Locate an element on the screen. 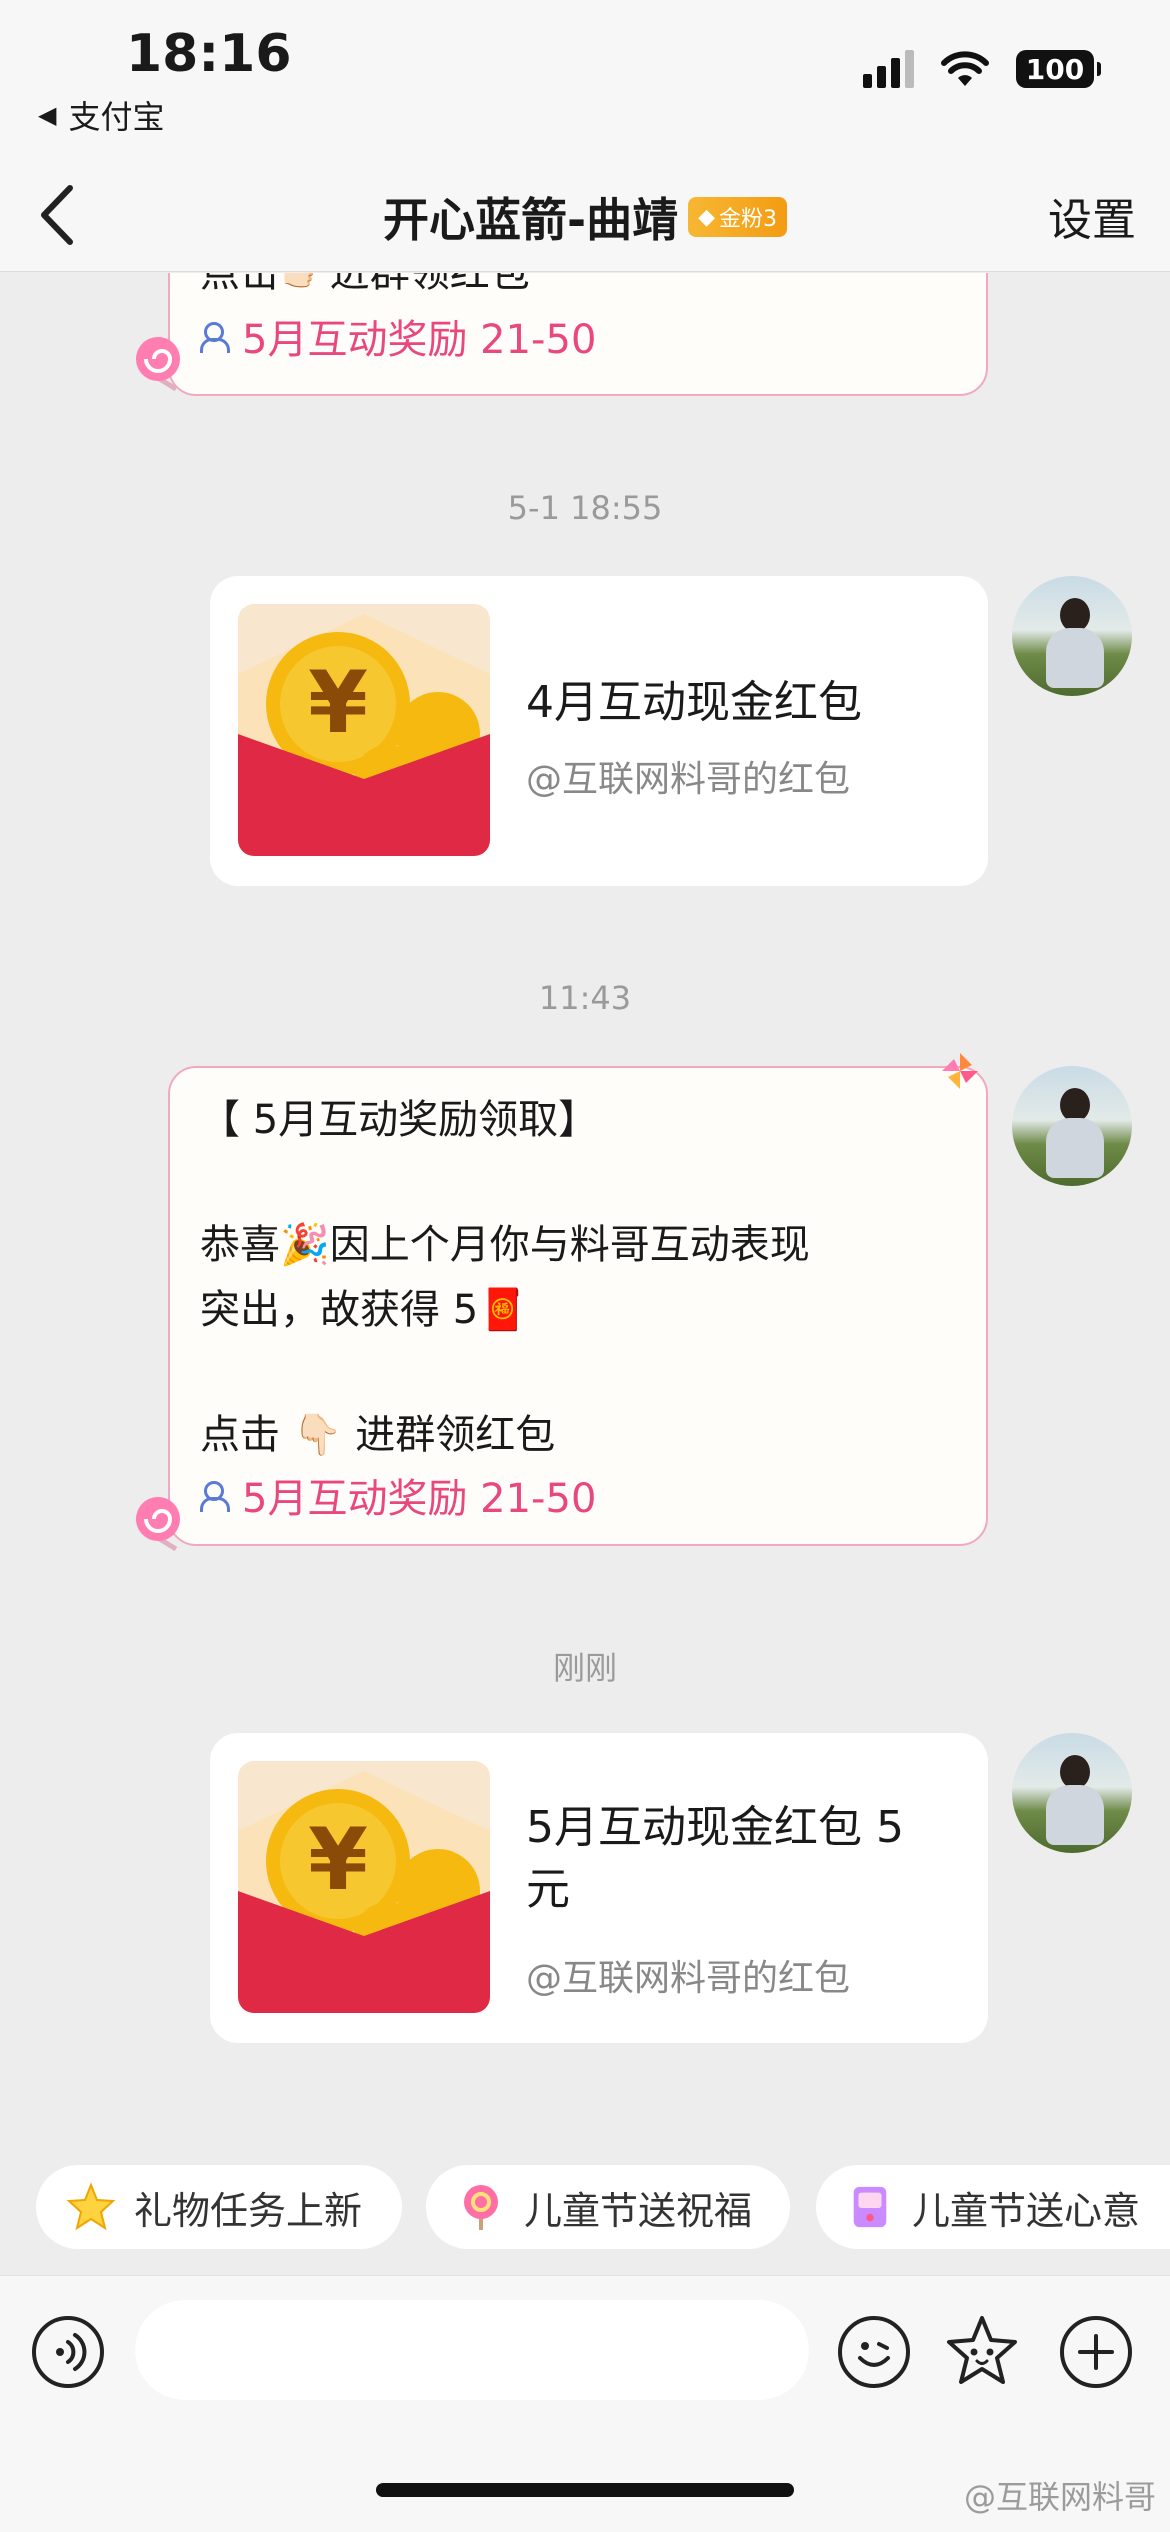  status-bar: 18:16 ◀ 支付宝 100 is located at coordinates (585, 80).